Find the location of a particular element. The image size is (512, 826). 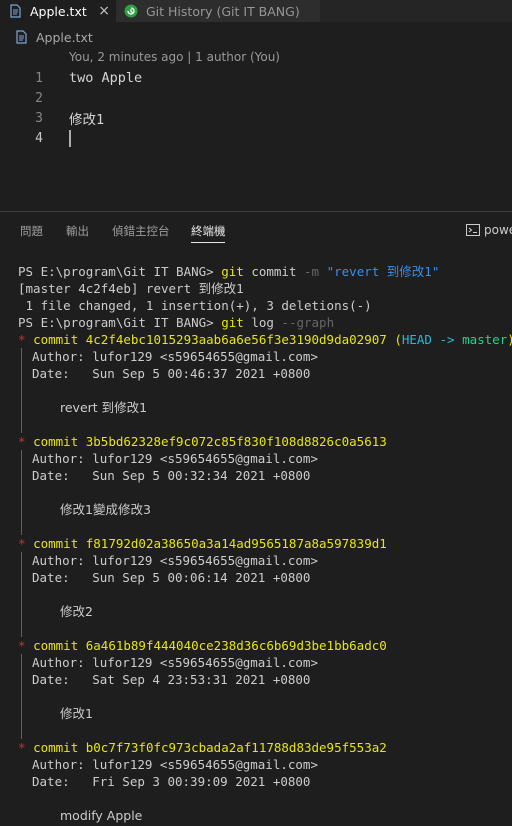

terminal-selector: powe is located at coordinates (489, 230).